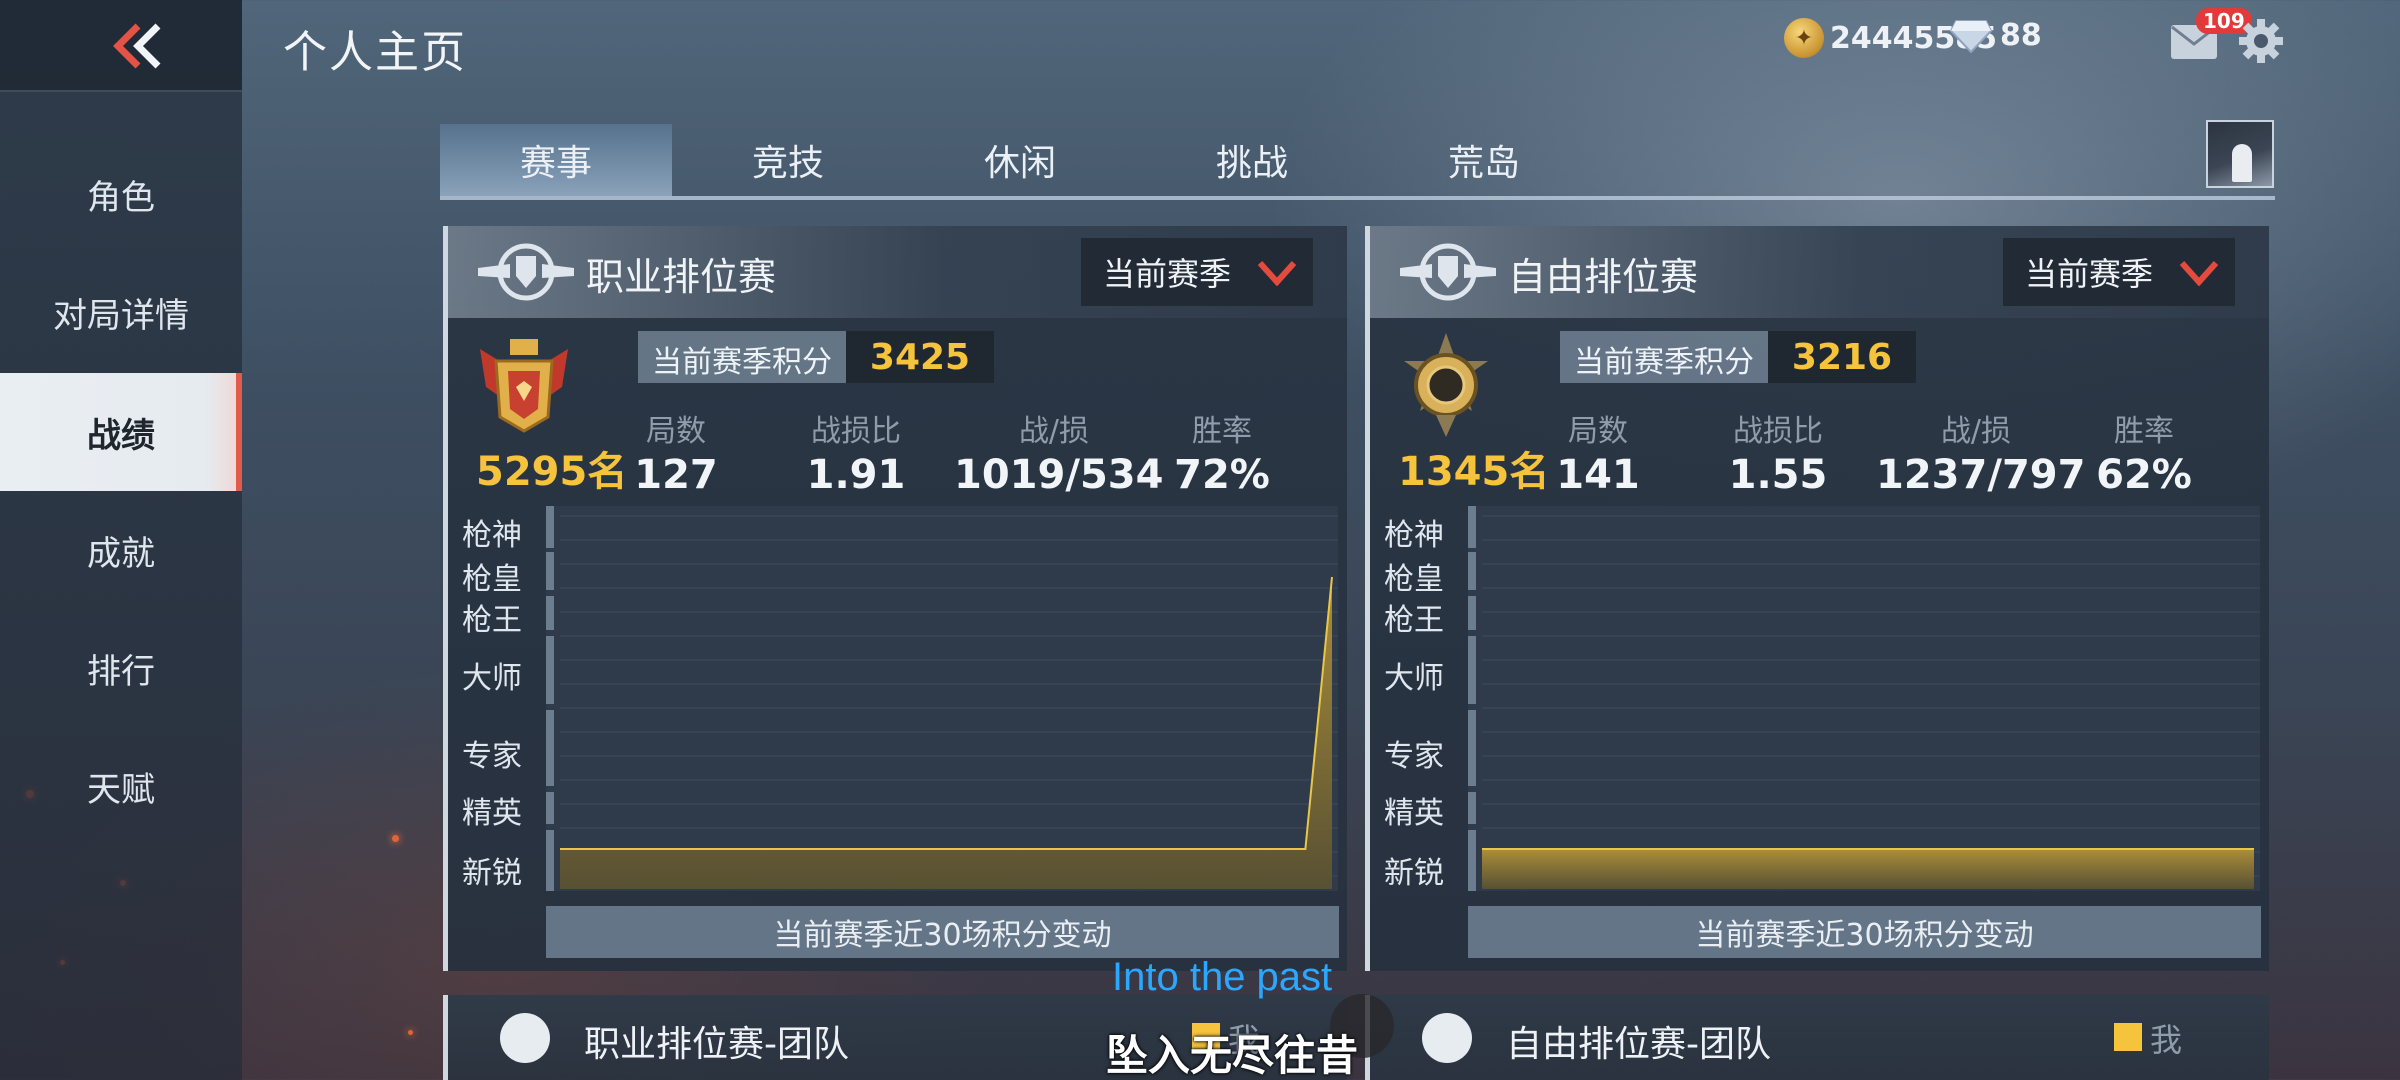 This screenshot has height=1080, width=2400. I want to click on season-score: 当前赛季积分 3425, so click(816, 357).